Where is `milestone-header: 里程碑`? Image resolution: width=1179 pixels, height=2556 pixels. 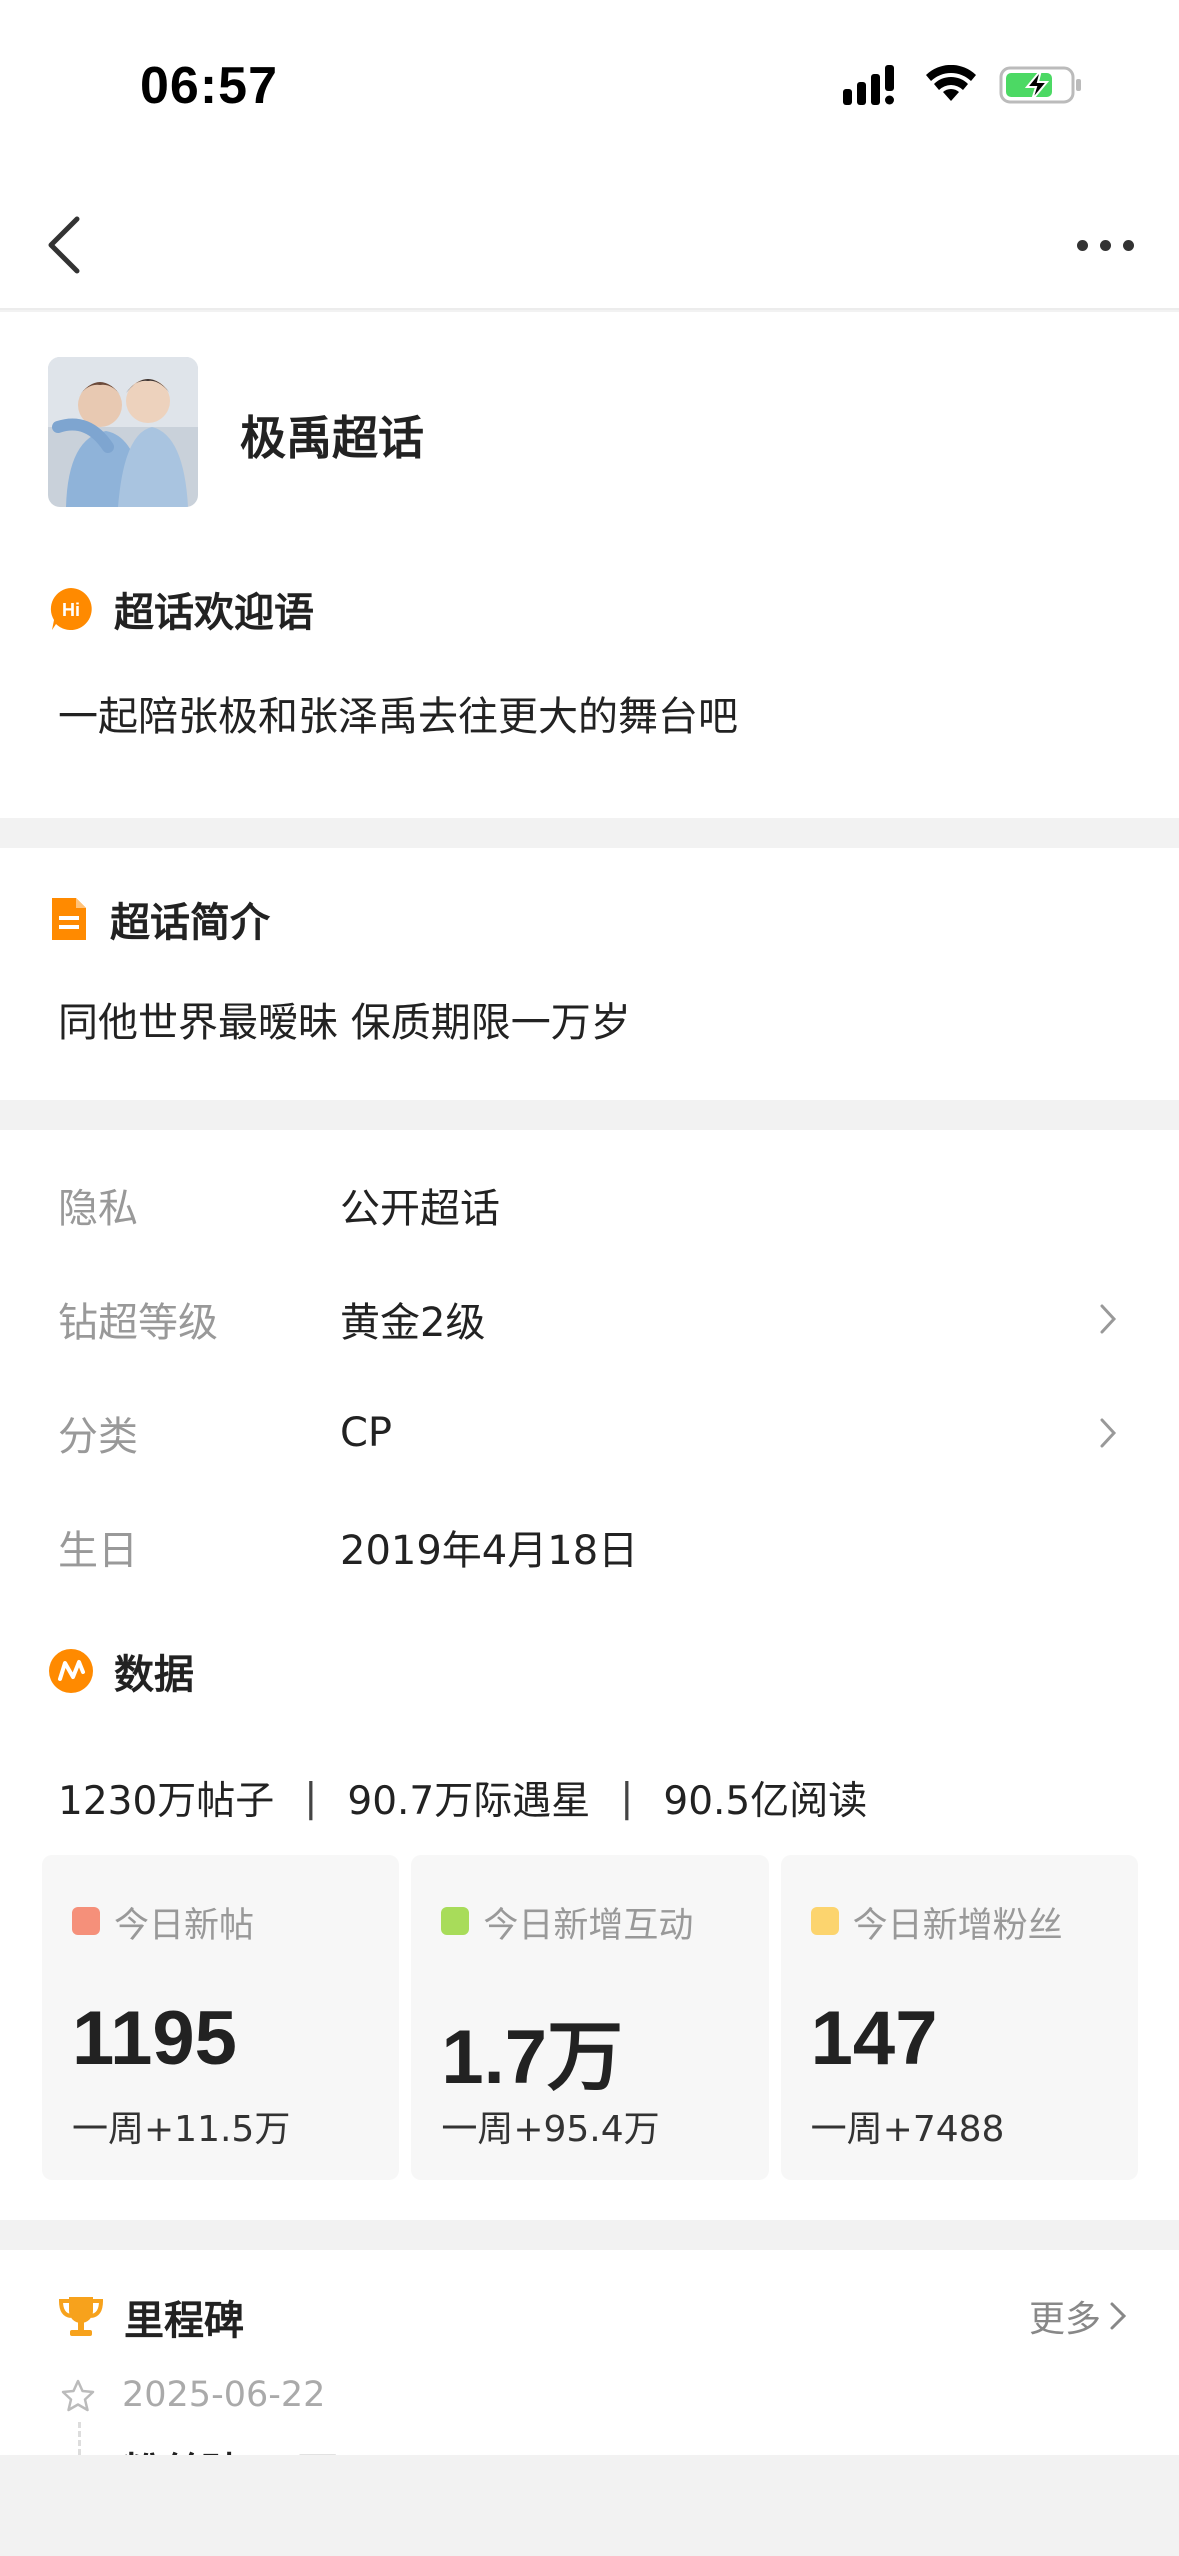
milestone-header: 里程碑 is located at coordinates (151, 2317).